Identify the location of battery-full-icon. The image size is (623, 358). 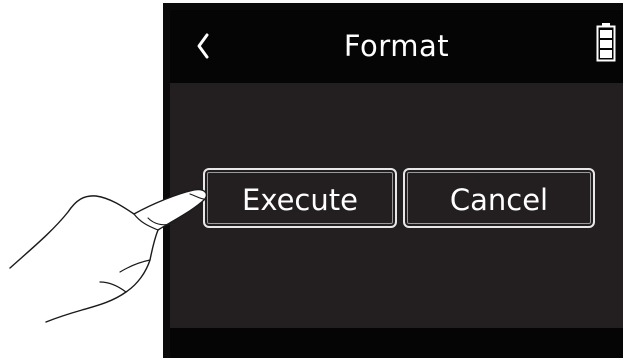
(606, 42).